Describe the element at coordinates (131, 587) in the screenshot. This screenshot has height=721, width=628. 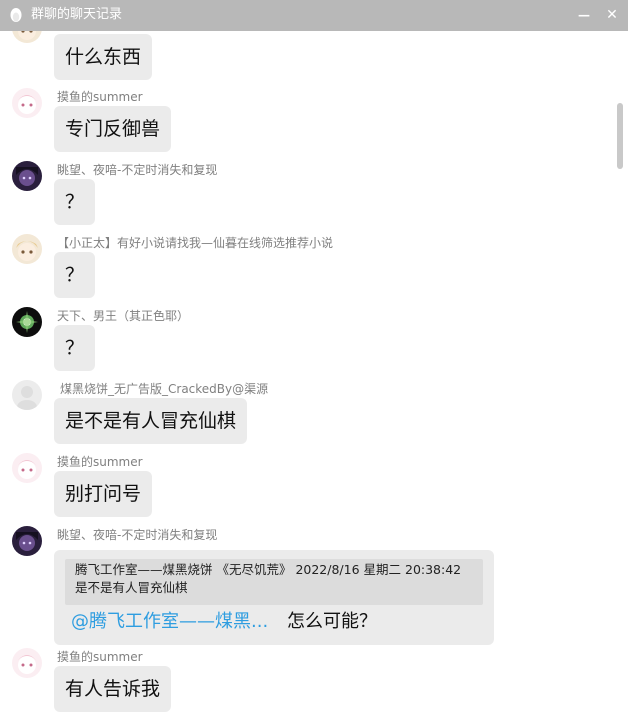
I see `quoted-message-text: 是不是有人冒充仙棋` at that location.